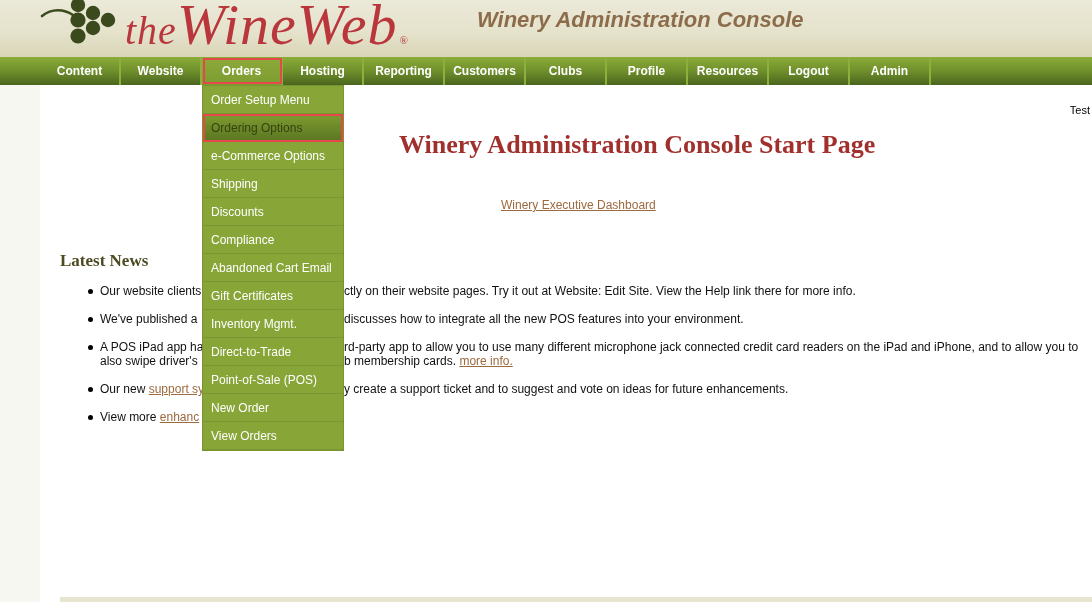 This screenshot has width=1092, height=602. What do you see at coordinates (566, 71) in the screenshot?
I see `nav-tab: Clubs` at bounding box center [566, 71].